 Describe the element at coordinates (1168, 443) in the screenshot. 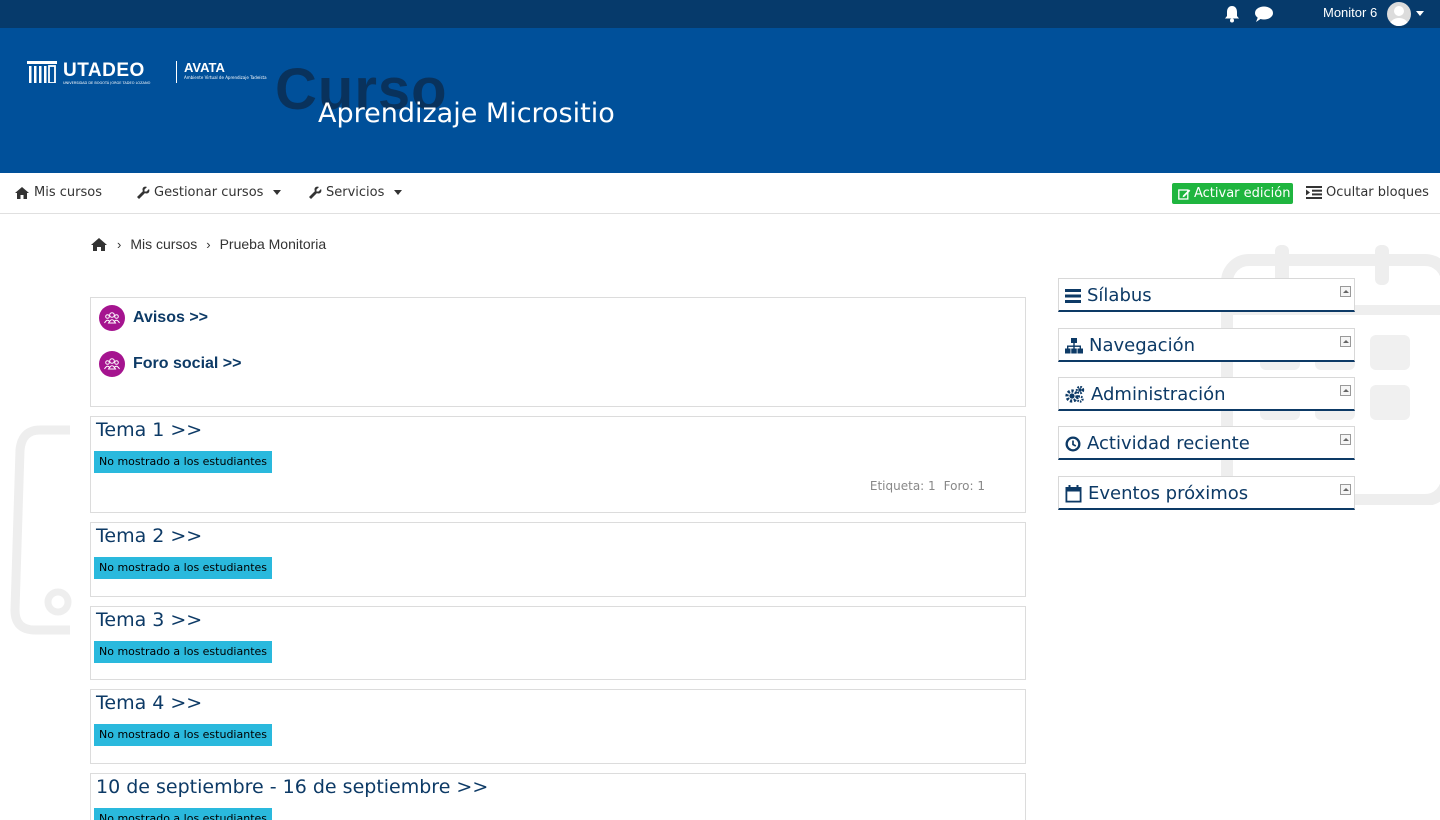

I see `block-title: Actividad reciente` at that location.